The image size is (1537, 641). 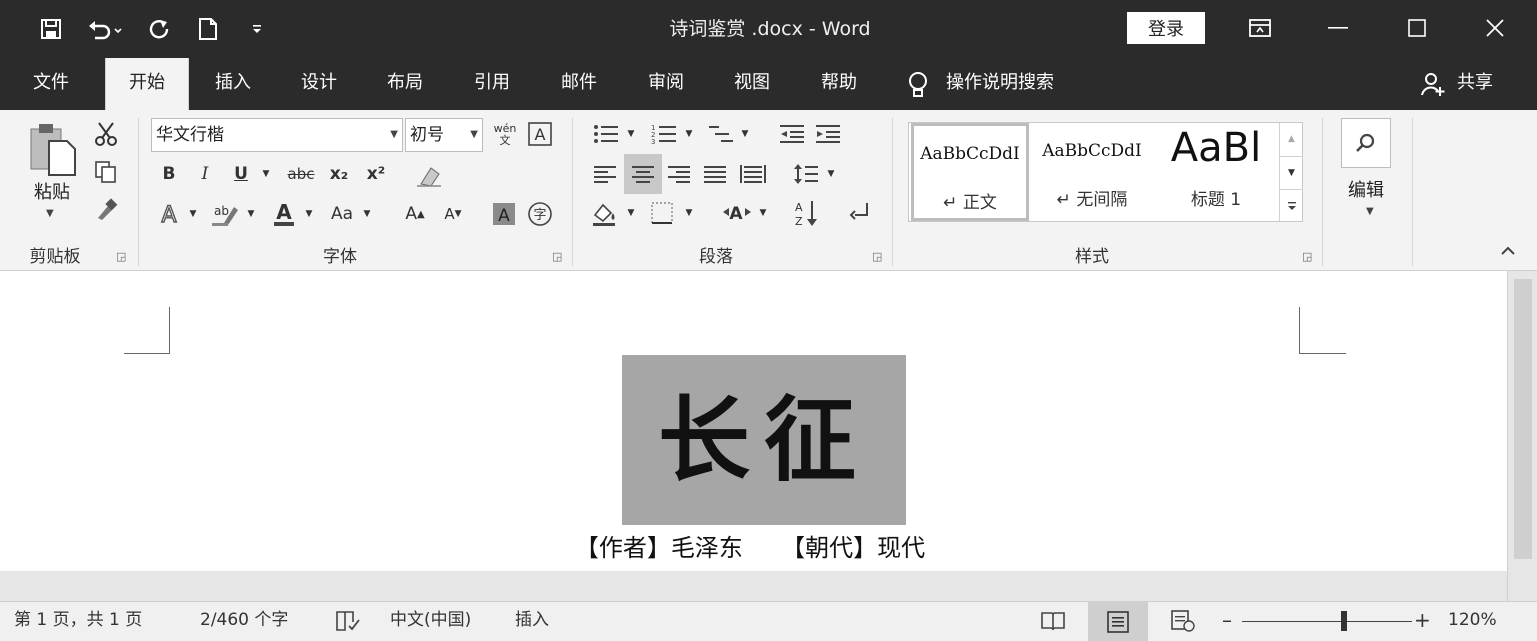 What do you see at coordinates (540, 134) in the screenshot?
I see `character-border-icon: A` at bounding box center [540, 134].